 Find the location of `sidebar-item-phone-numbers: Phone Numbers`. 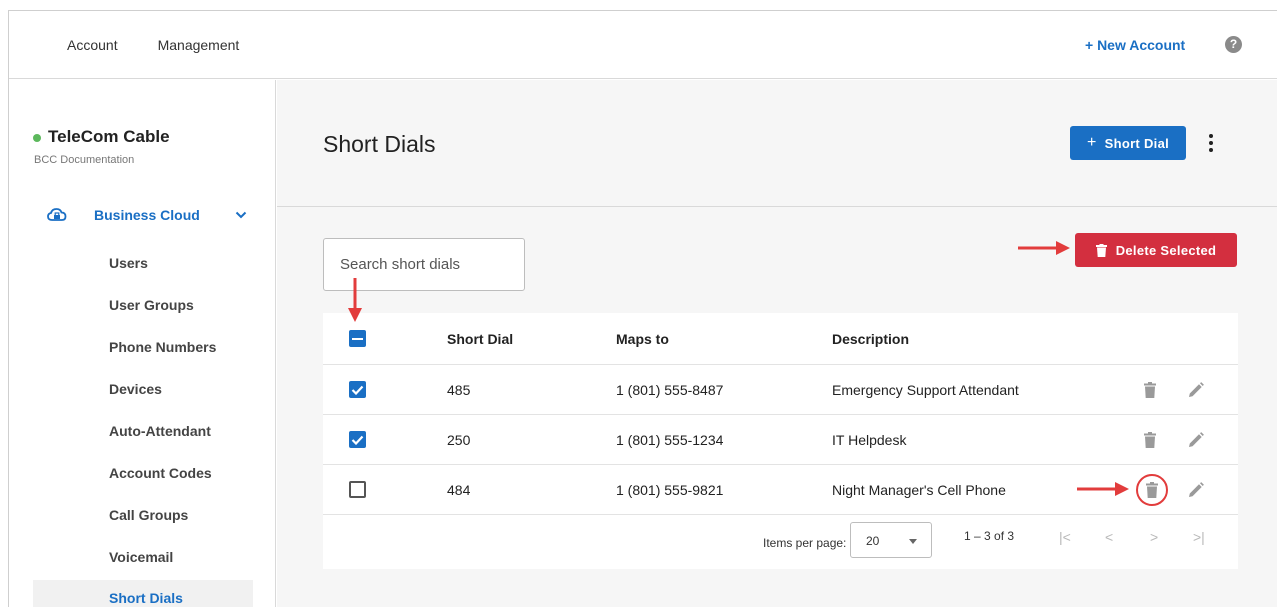

sidebar-item-phone-numbers: Phone Numbers is located at coordinates (143, 347).